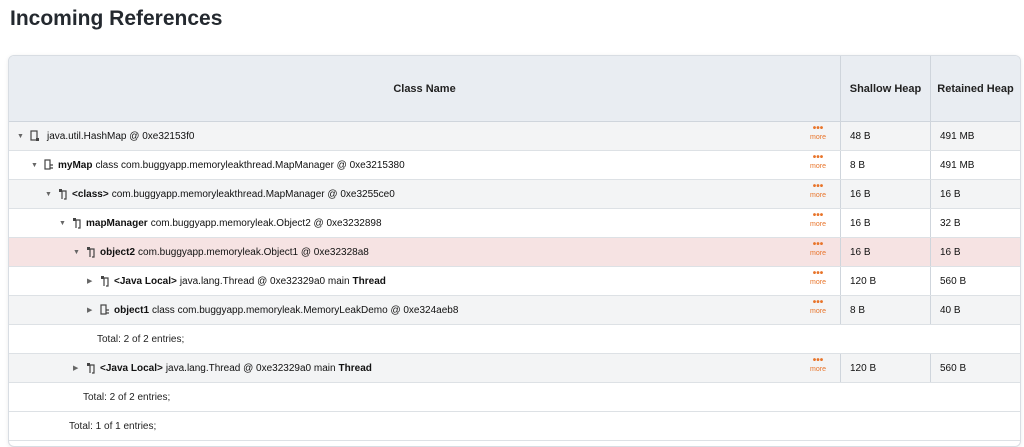 This screenshot has width=1024, height=447. I want to click on field-name: object1, so click(132, 310).